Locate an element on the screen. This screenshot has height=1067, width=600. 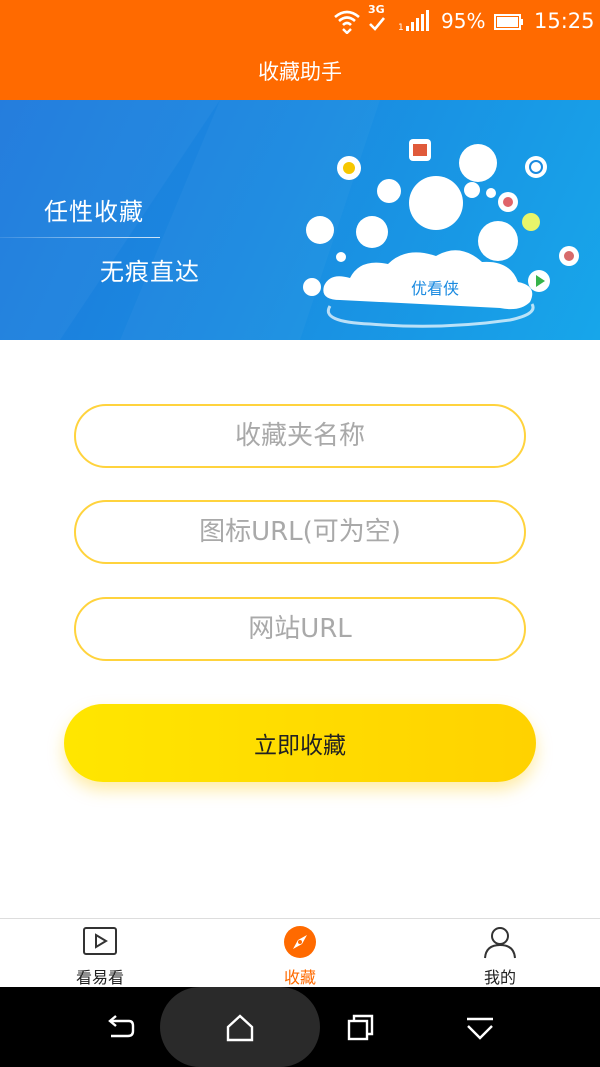
compass-icon is located at coordinates (300, 942).